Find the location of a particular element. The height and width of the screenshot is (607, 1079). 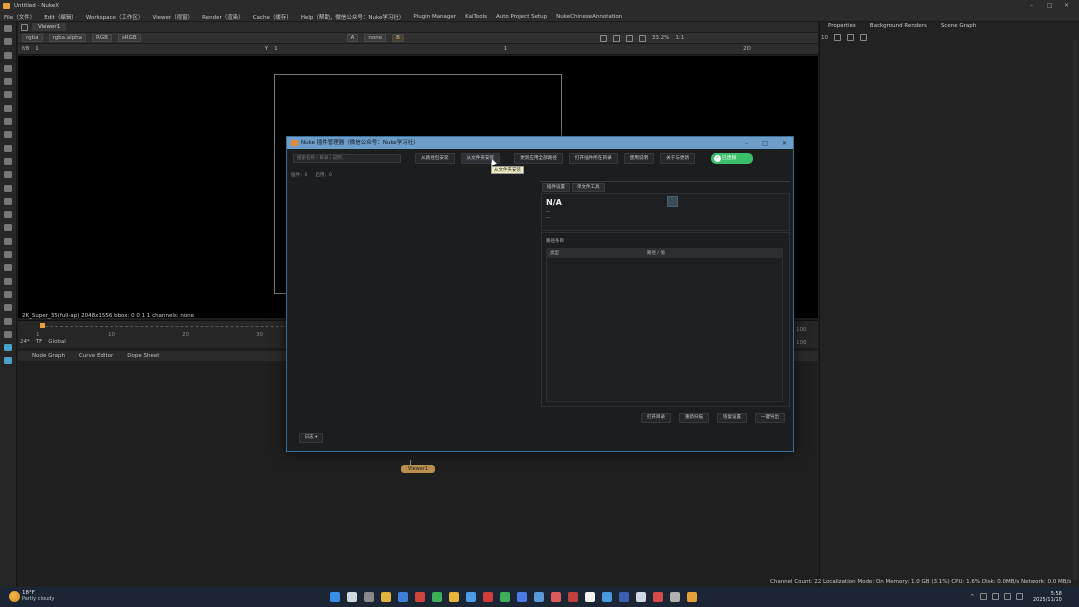

right-scrollbar is located at coordinates (1075, 310).